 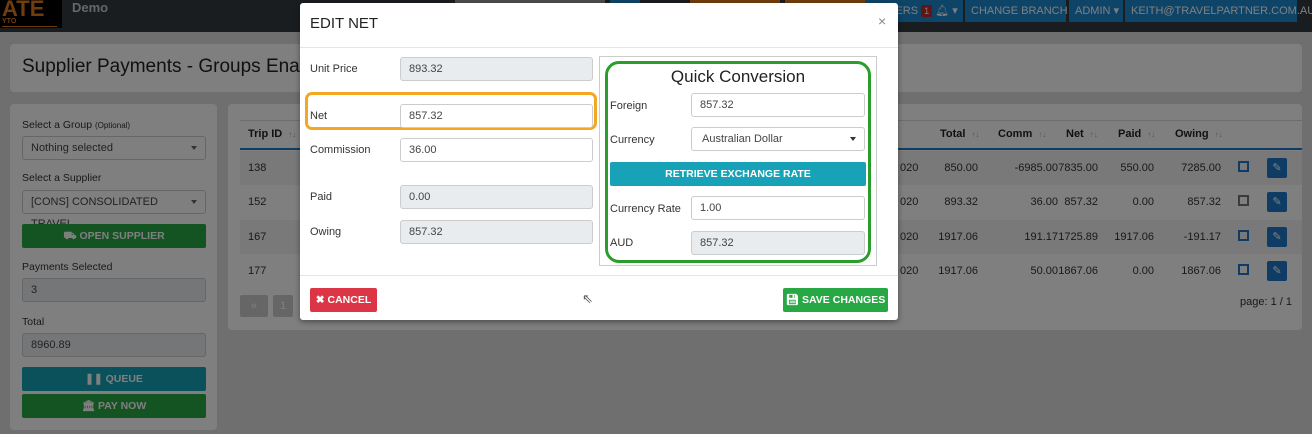 What do you see at coordinates (496, 232) in the screenshot?
I see `owing-field: 857.32` at bounding box center [496, 232].